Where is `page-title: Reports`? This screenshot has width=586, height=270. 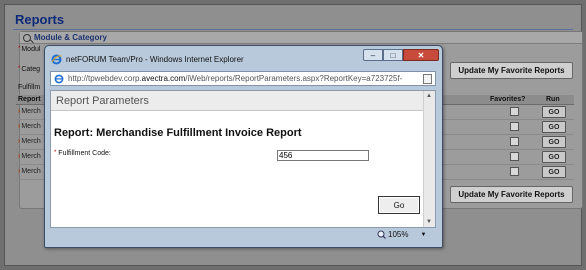
page-title: Reports is located at coordinates (40, 19).